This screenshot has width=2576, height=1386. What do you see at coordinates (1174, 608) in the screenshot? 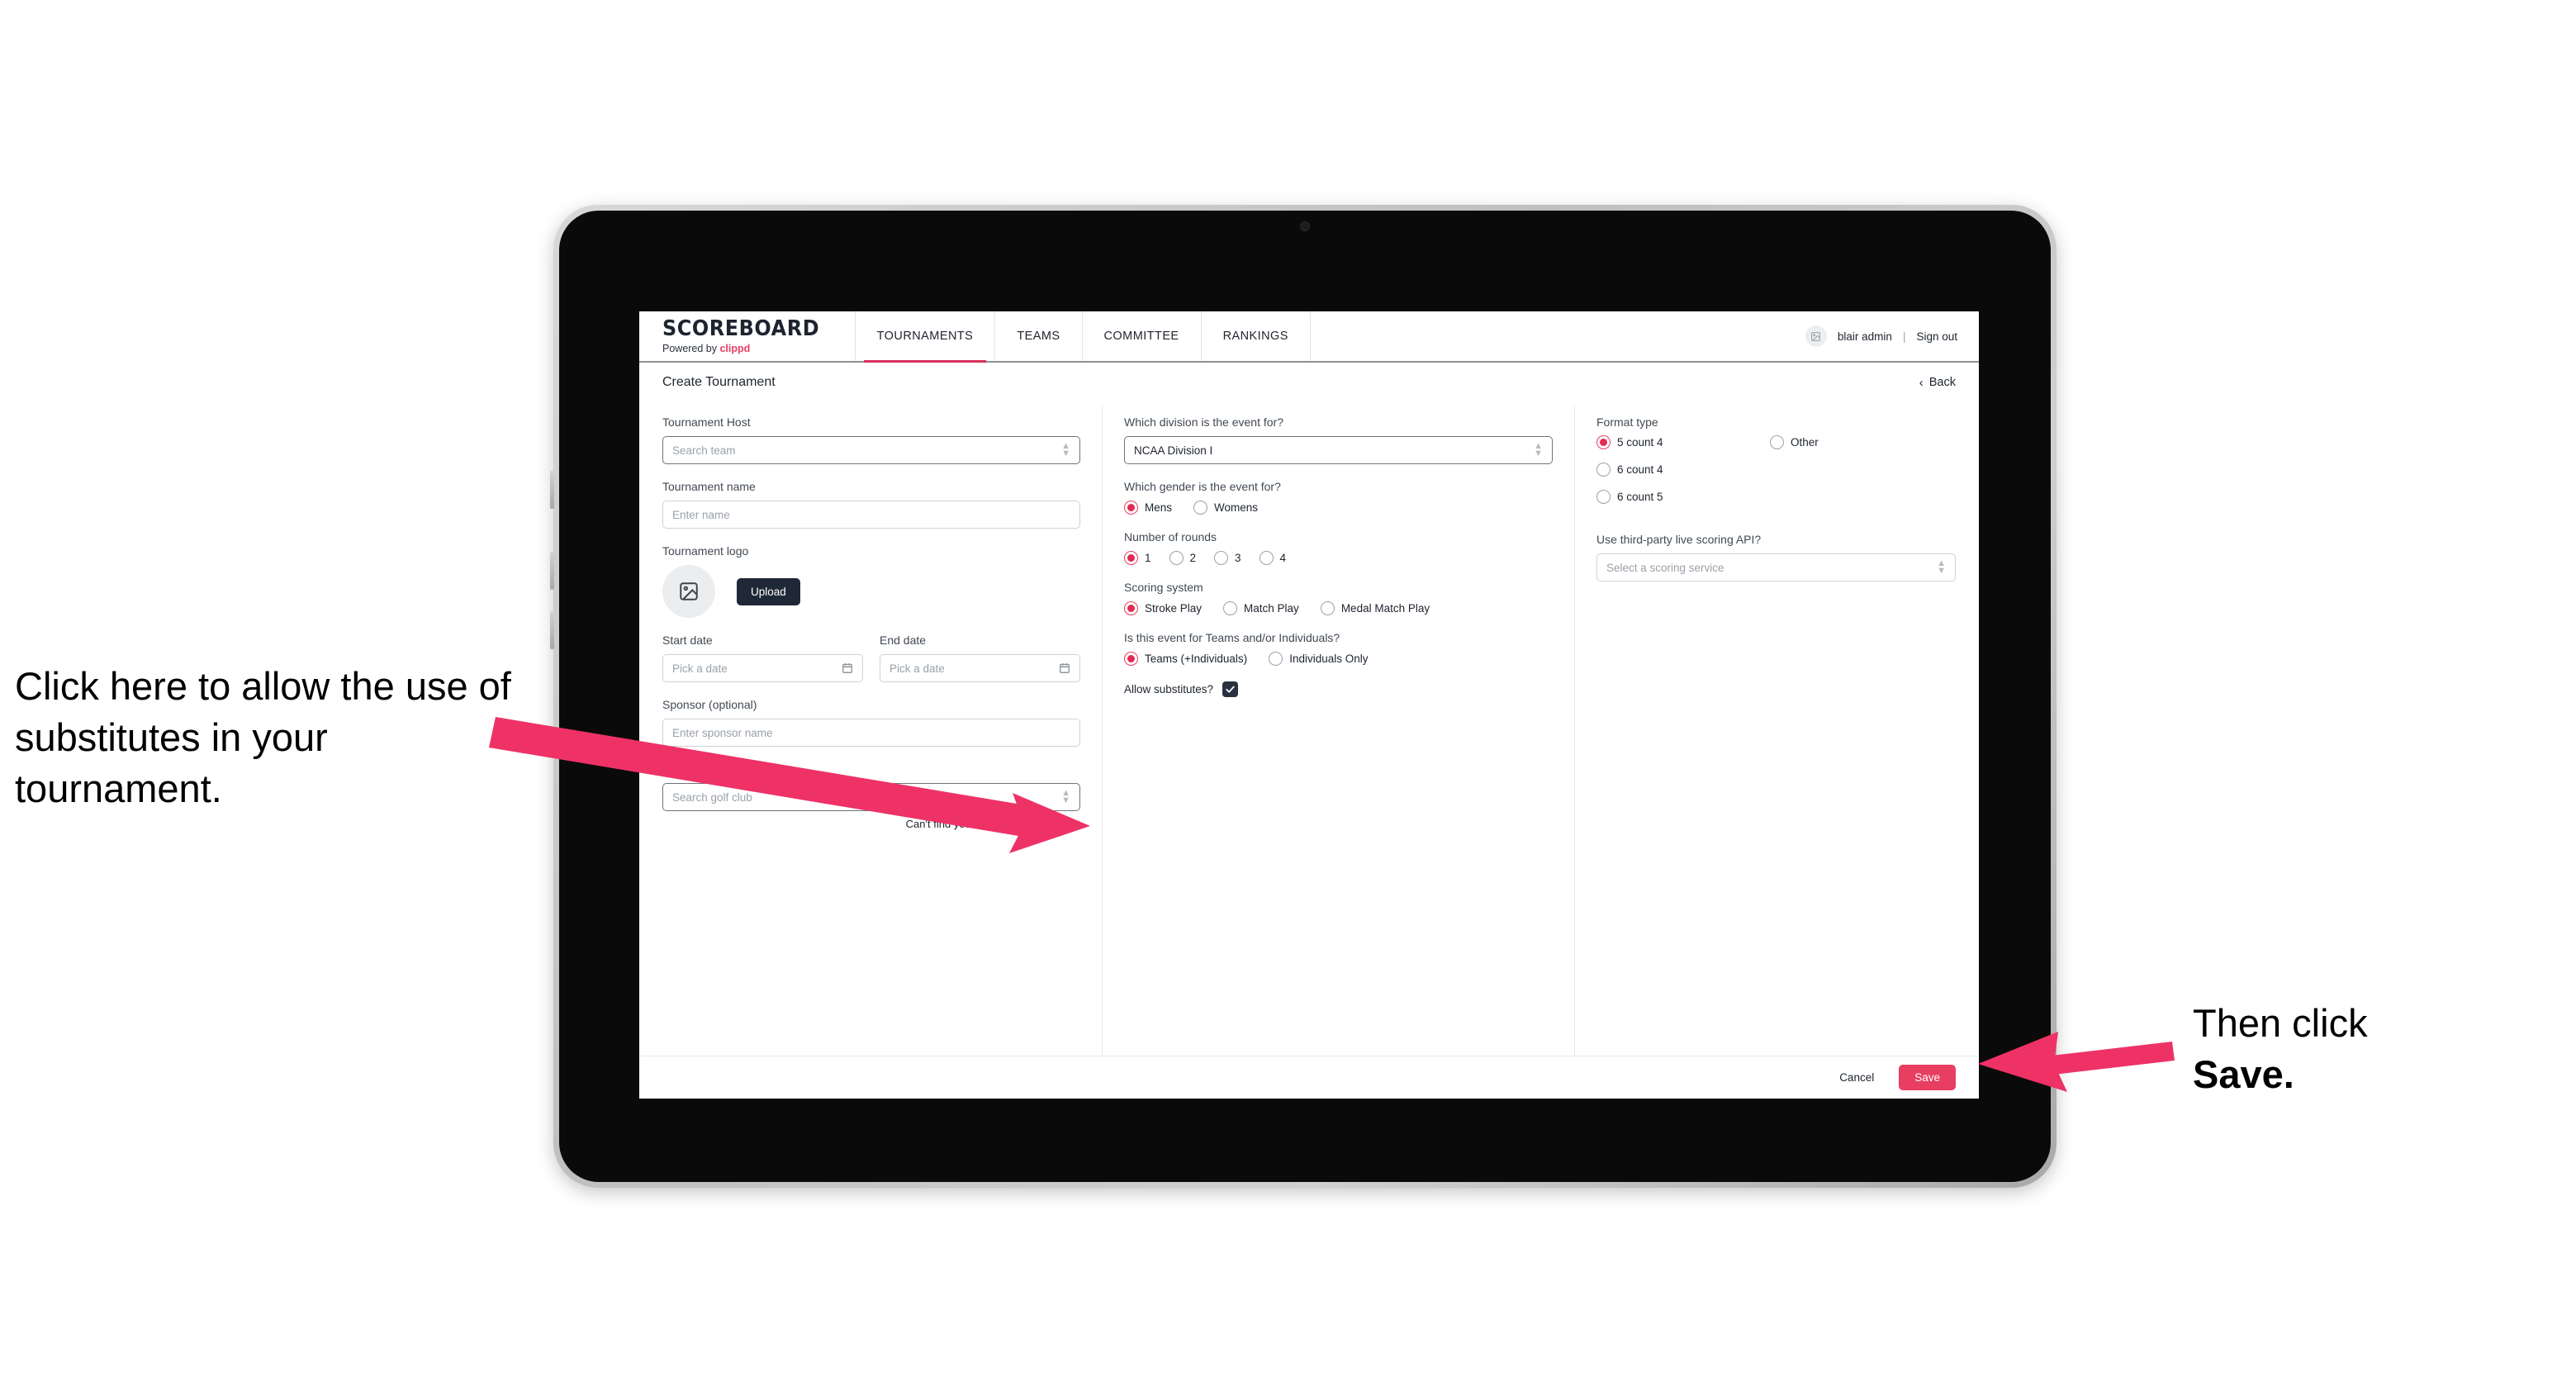
I see `radio-label: Stroke Play` at bounding box center [1174, 608].